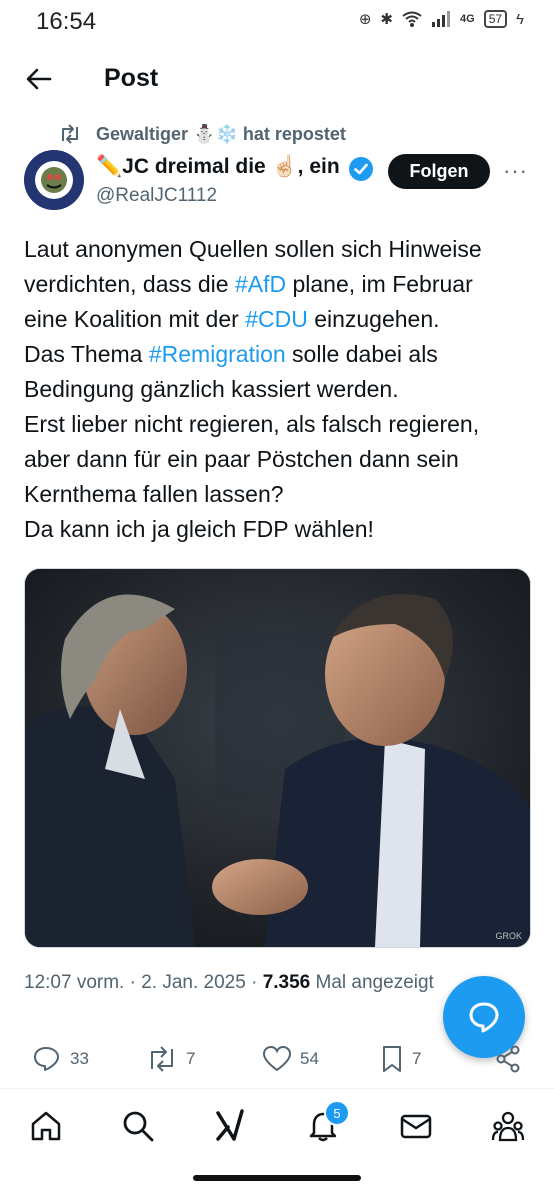 The height and width of the screenshot is (1200, 554). Describe the element at coordinates (412, 19) in the screenshot. I see `wifi-icon` at that location.